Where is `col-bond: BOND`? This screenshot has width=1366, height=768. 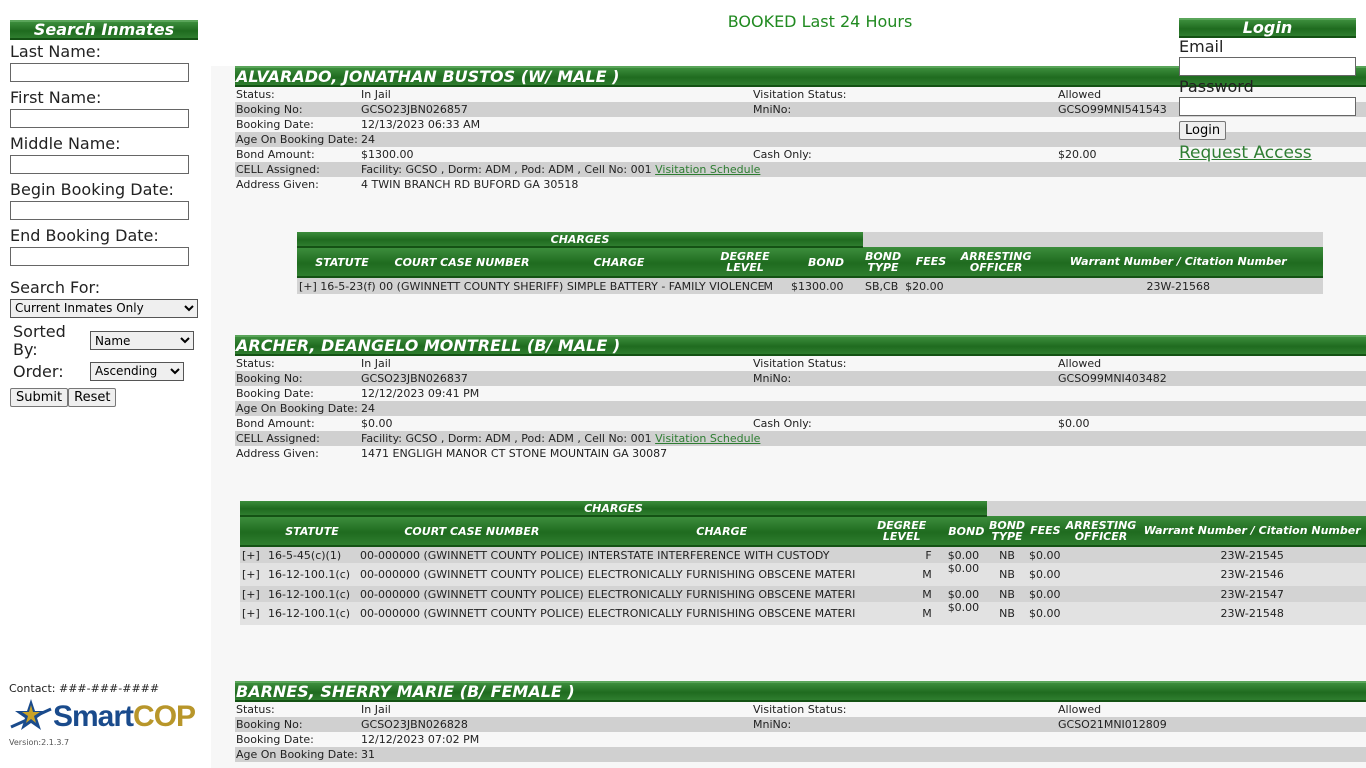 col-bond: BOND is located at coordinates (826, 262).